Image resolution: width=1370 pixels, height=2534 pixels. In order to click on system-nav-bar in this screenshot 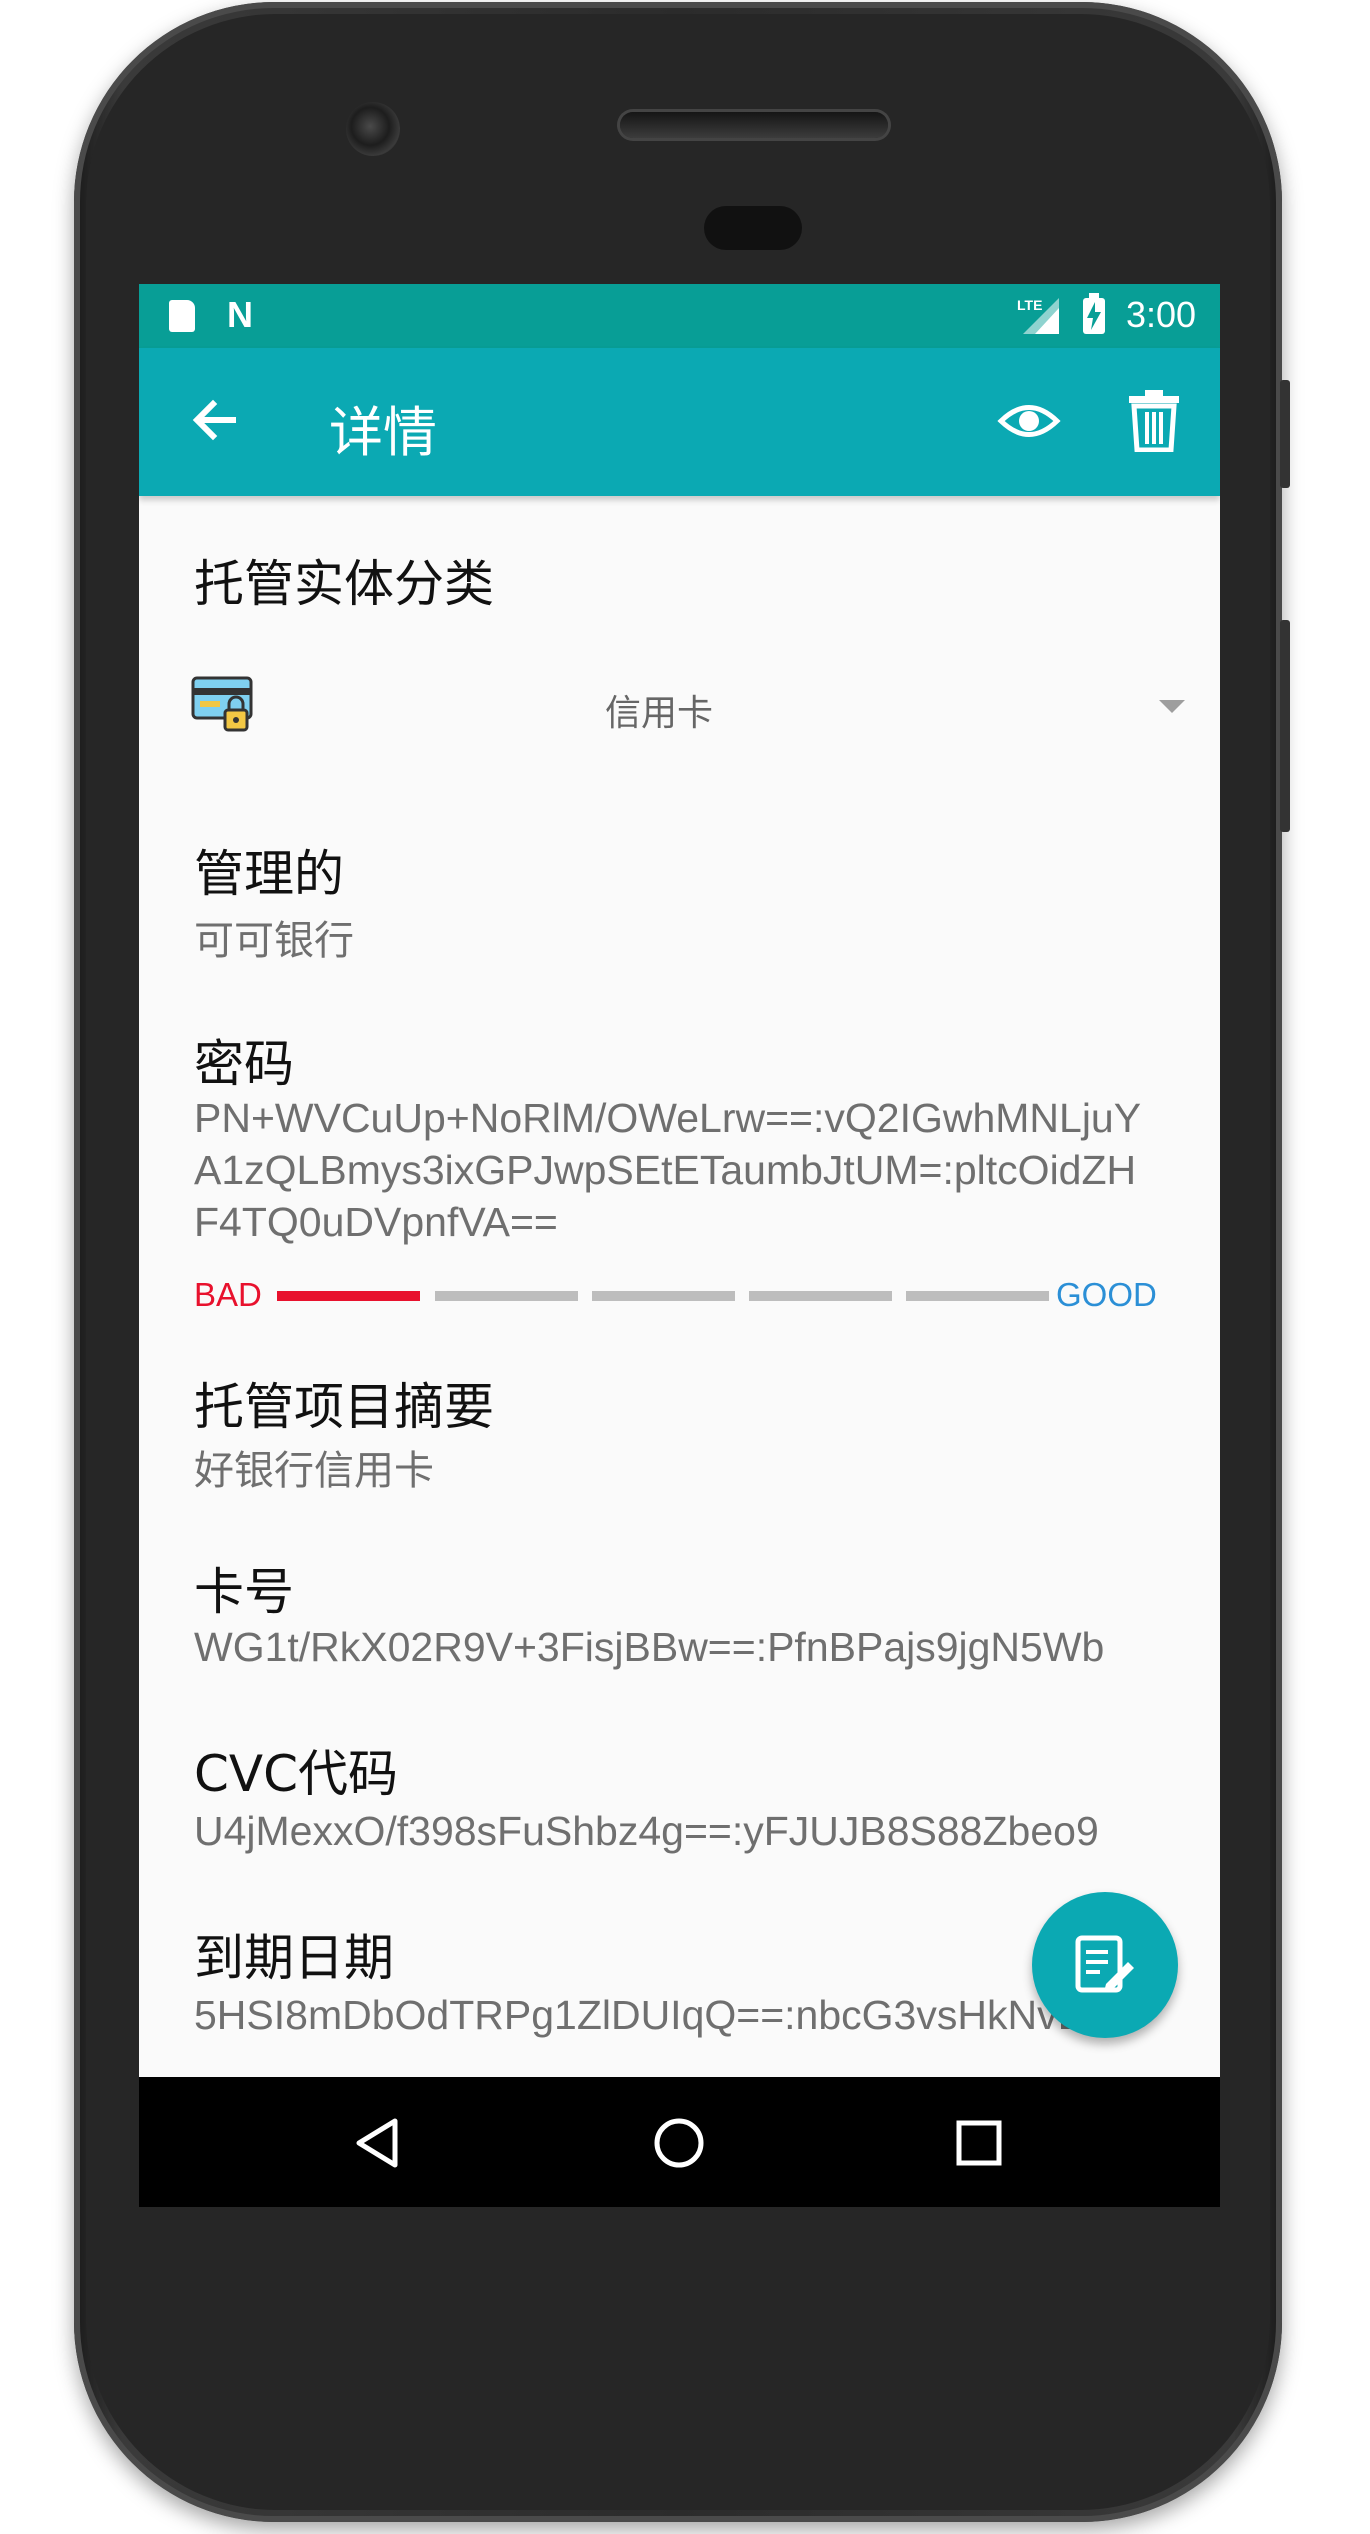, I will do `click(679, 2142)`.